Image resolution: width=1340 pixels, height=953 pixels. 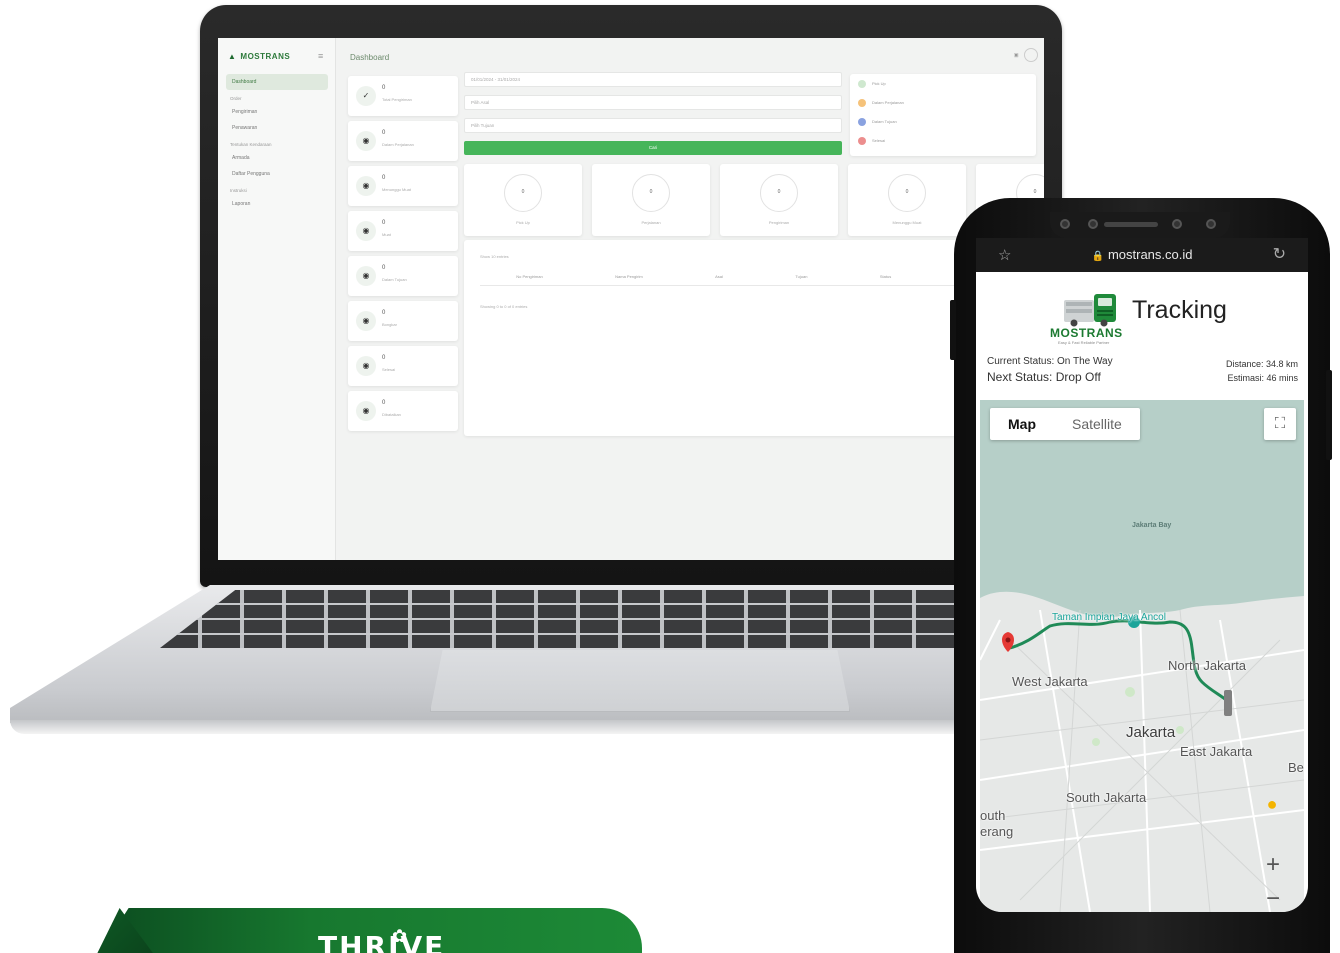 What do you see at coordinates (862, 141) in the screenshot?
I see `legend-color-dot` at bounding box center [862, 141].